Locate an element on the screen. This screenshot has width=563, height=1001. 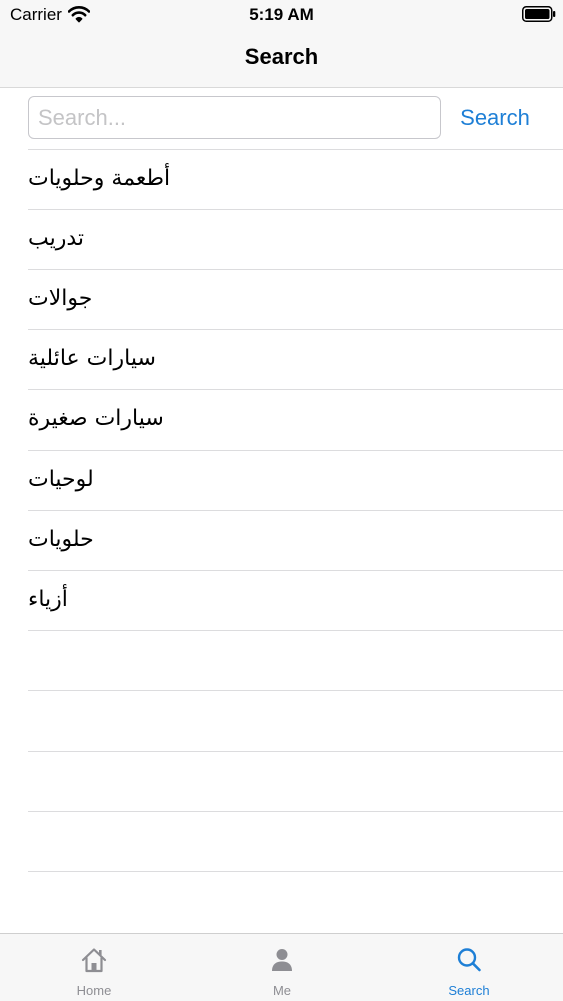
list-item-label: سيارات صغيرة is located at coordinates (96, 418).